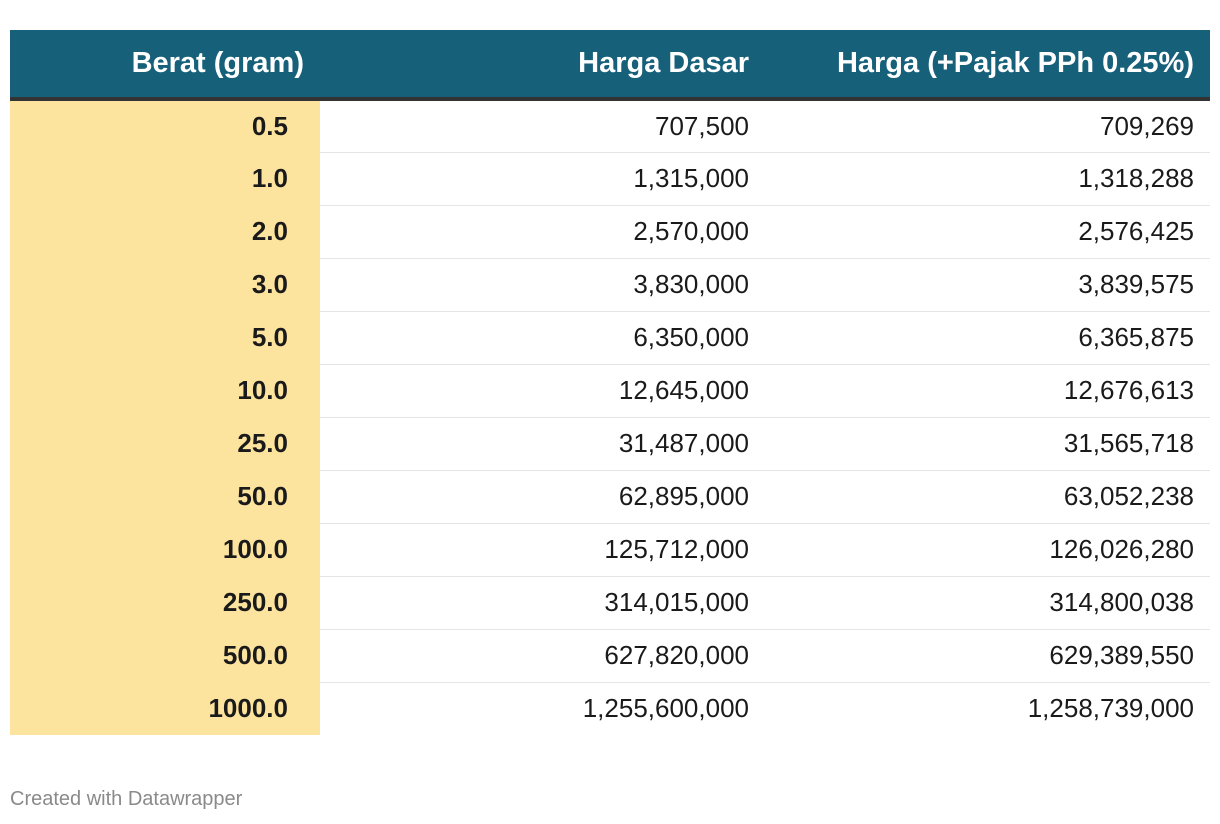 This screenshot has width=1220, height=824. Describe the element at coordinates (542, 550) in the screenshot. I see `base-price-cell: 125,712,000` at that location.